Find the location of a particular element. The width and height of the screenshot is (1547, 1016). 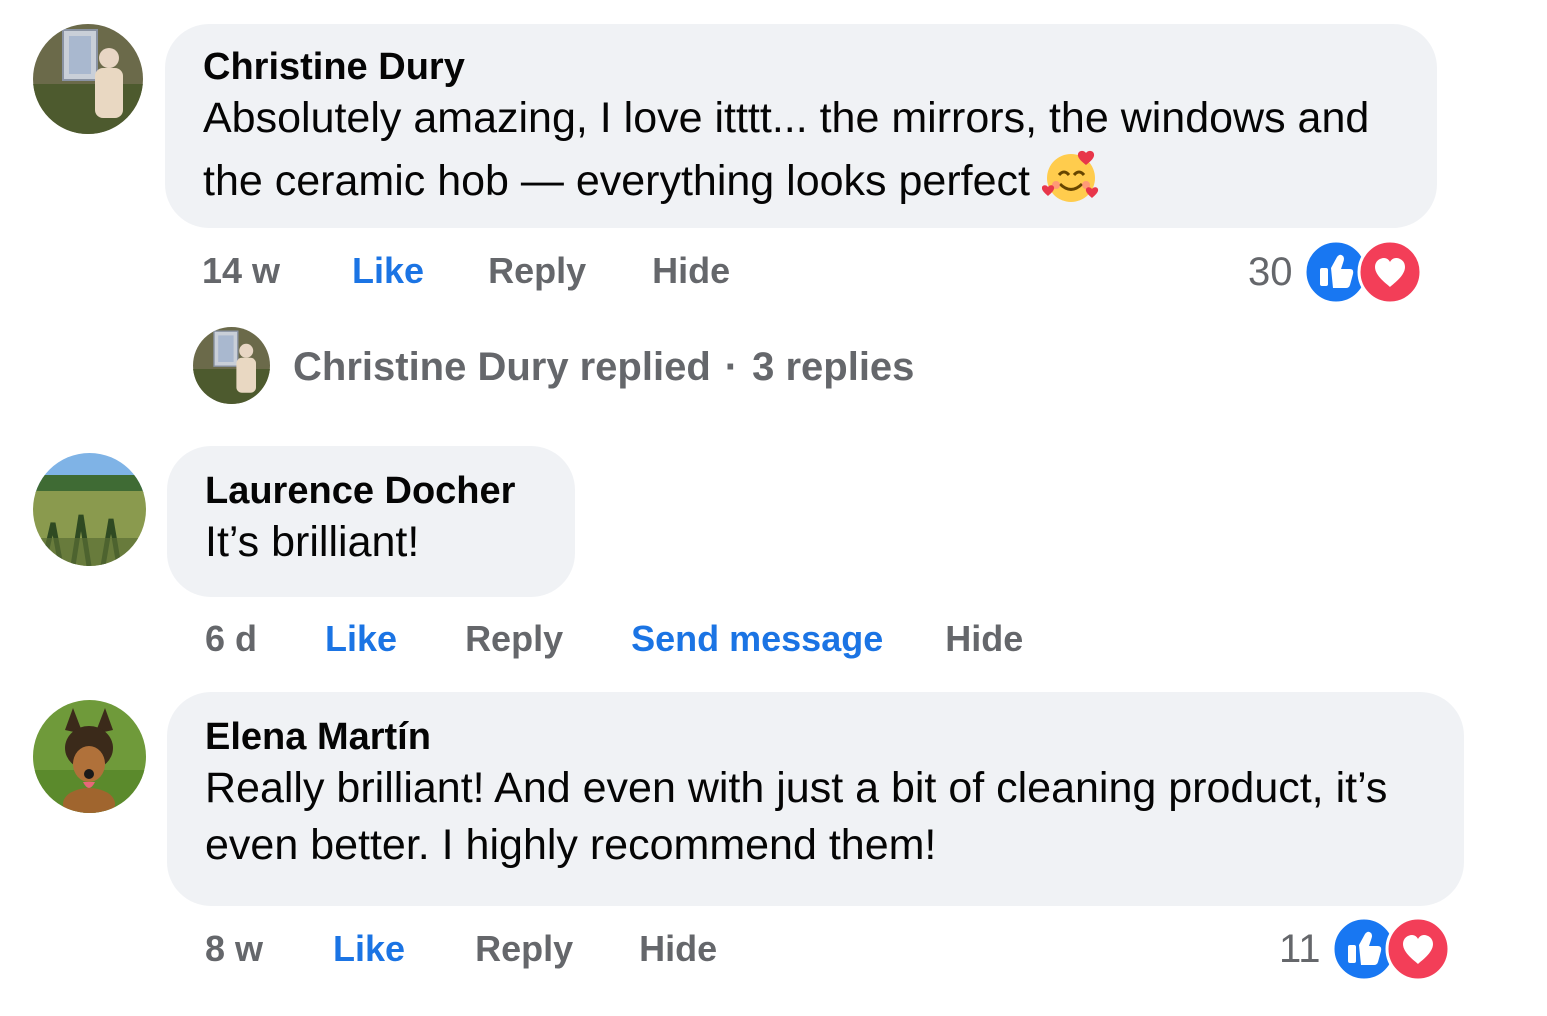

reaction-summary: 30 is located at coordinates (1335, 272).